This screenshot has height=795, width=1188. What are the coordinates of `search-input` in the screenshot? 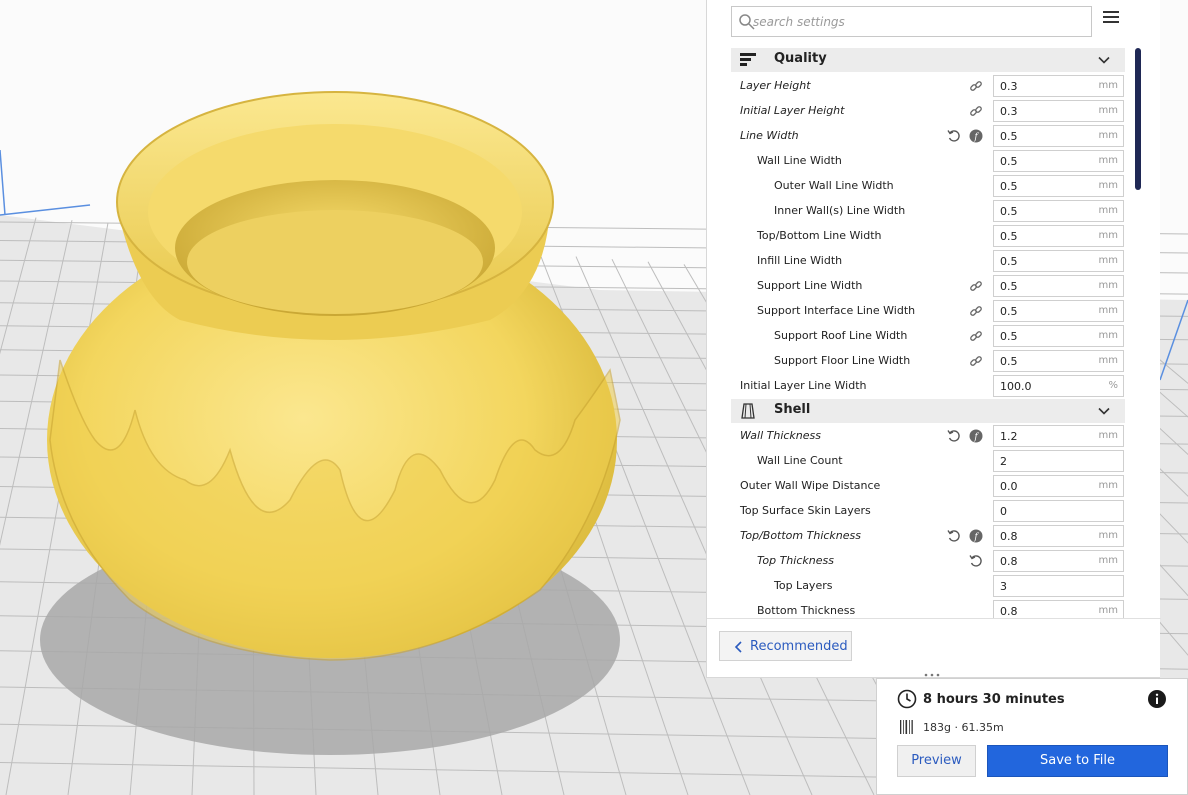 It's located at (918, 21).